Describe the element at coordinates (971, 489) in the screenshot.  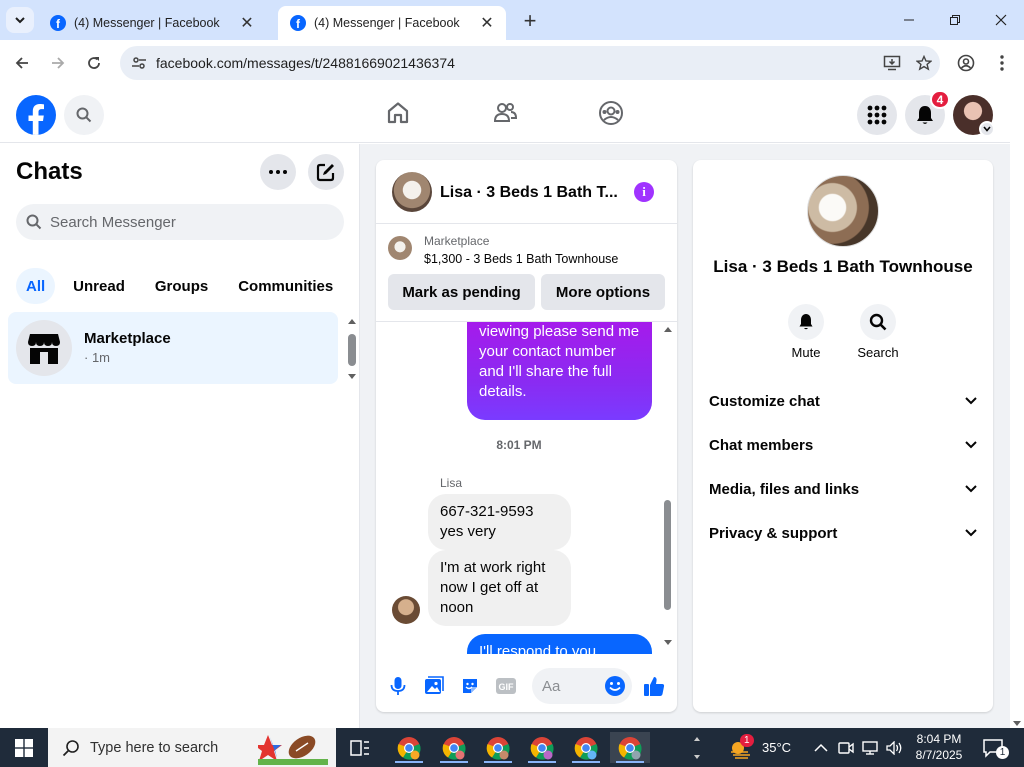
I see `chevron-down-icon` at that location.